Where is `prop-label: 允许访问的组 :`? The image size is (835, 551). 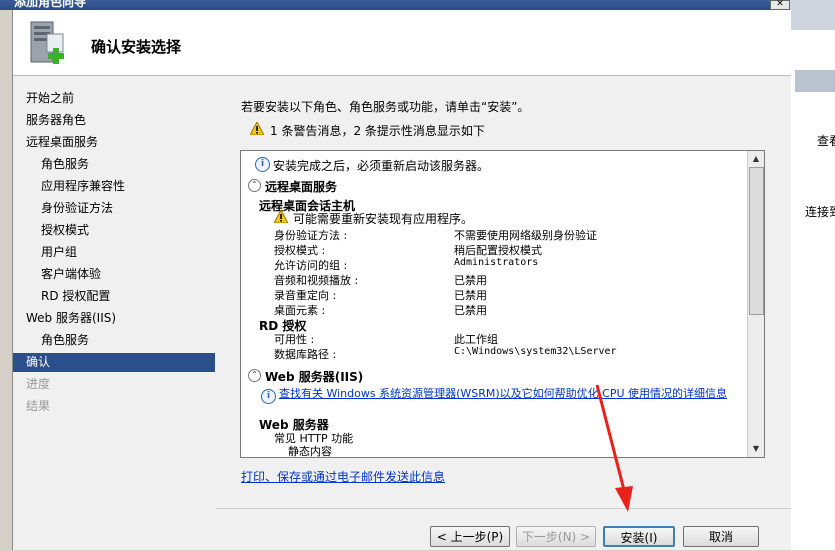
prop-label: 允许访问的组 : is located at coordinates (311, 265).